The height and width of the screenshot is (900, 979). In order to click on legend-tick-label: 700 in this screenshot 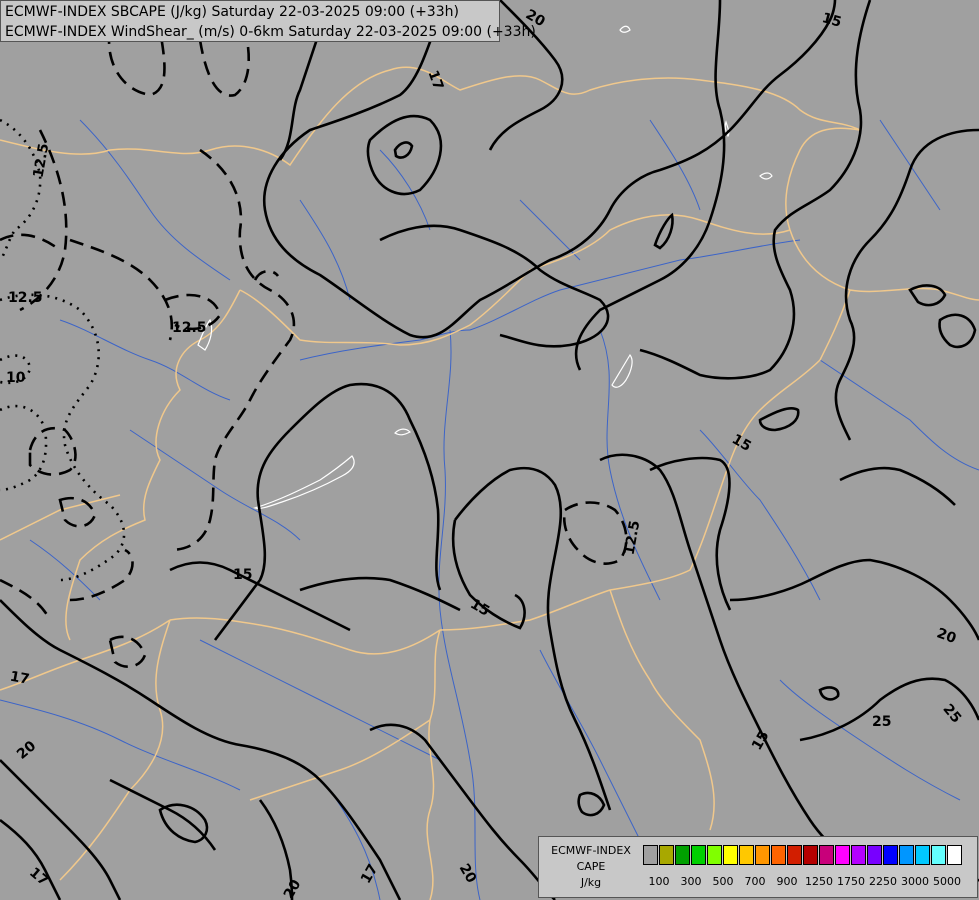, I will do `click(755, 881)`.